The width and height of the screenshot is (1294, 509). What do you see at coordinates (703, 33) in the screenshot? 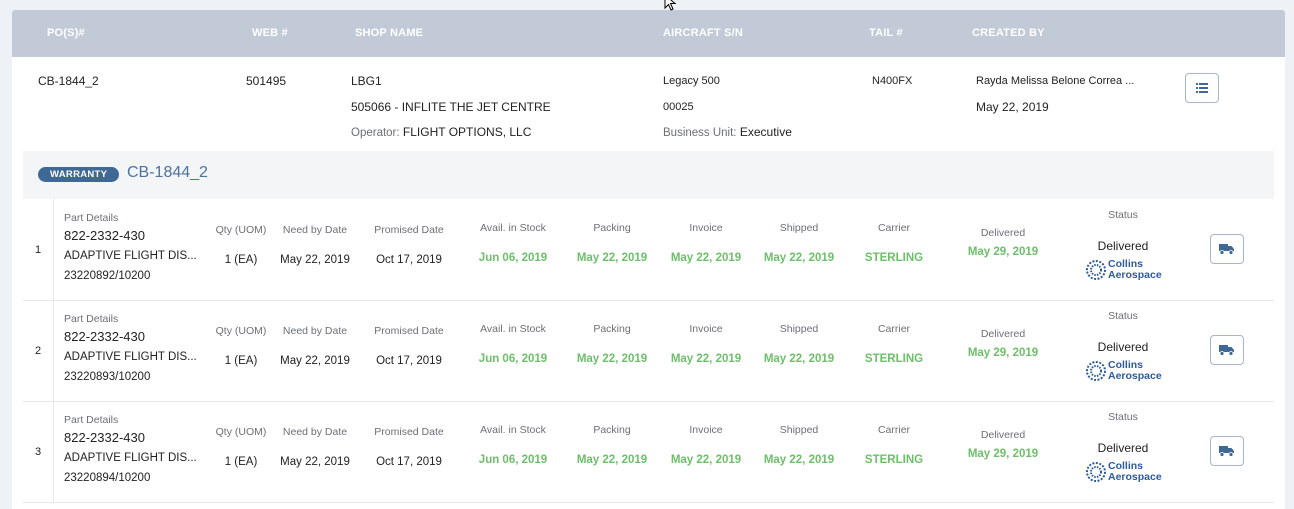
I see `col-aircraft-sn: AIRCRAFT S/N` at bounding box center [703, 33].